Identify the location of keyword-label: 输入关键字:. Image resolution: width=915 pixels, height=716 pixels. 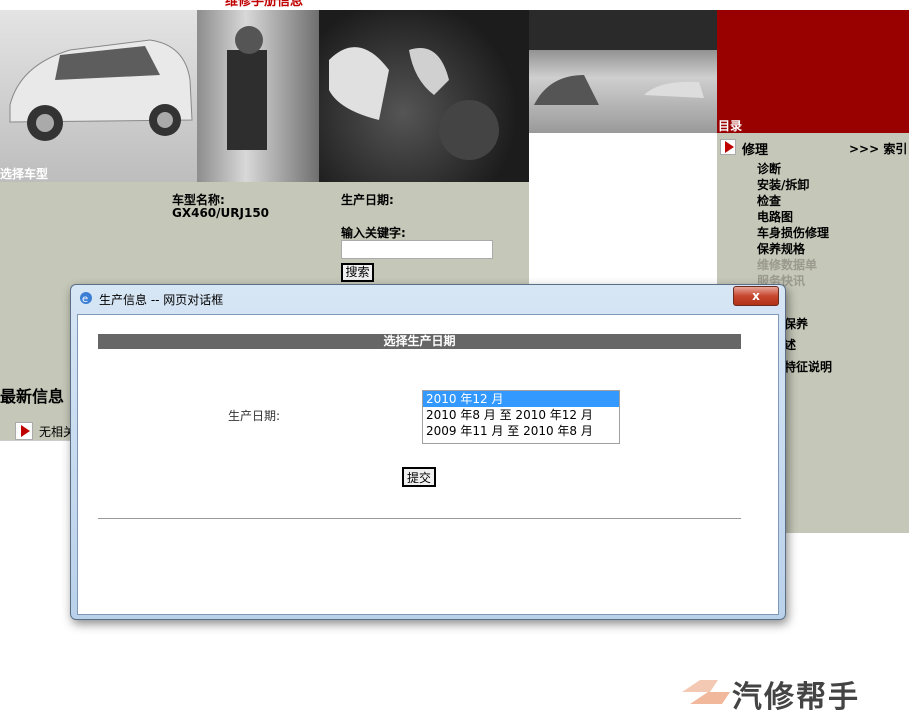
(373, 233).